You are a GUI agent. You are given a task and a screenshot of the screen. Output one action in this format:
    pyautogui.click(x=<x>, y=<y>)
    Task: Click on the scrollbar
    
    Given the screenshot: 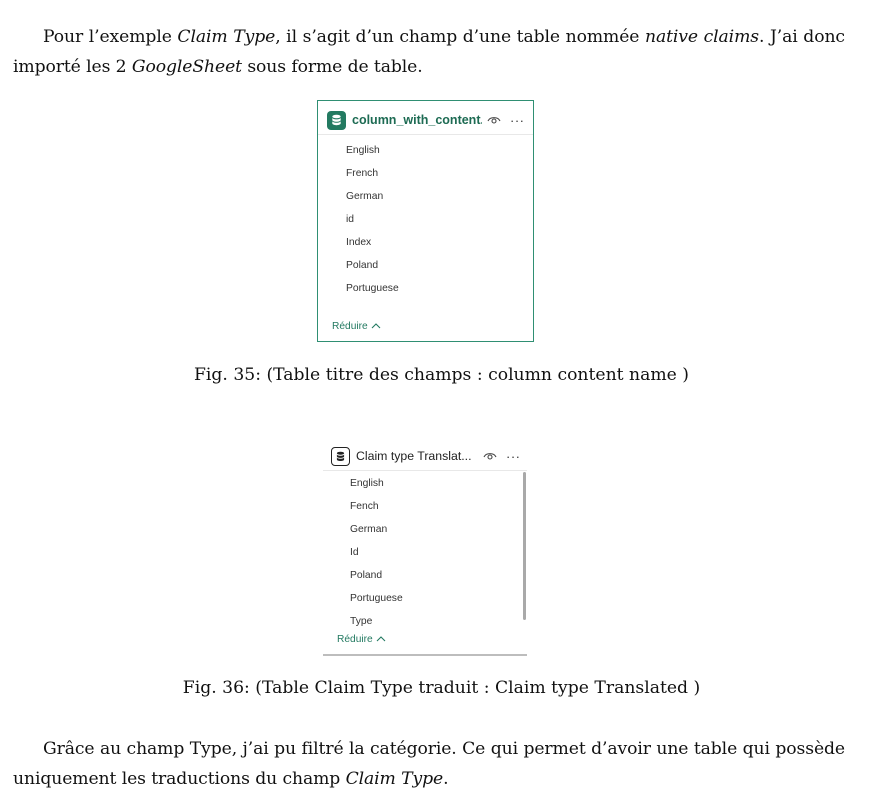 What is the action you would take?
    pyautogui.click(x=524, y=546)
    